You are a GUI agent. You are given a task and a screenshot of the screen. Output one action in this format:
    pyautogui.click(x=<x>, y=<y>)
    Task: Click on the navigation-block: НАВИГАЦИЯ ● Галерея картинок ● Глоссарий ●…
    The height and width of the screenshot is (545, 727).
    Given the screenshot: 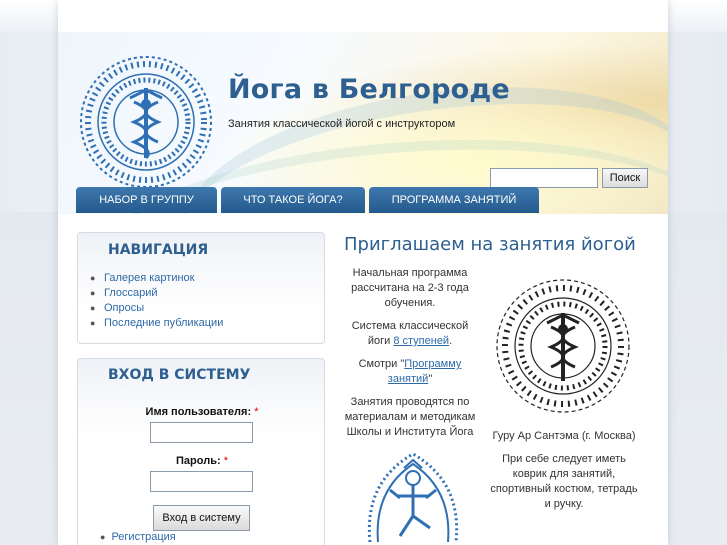 What is the action you would take?
    pyautogui.click(x=201, y=288)
    